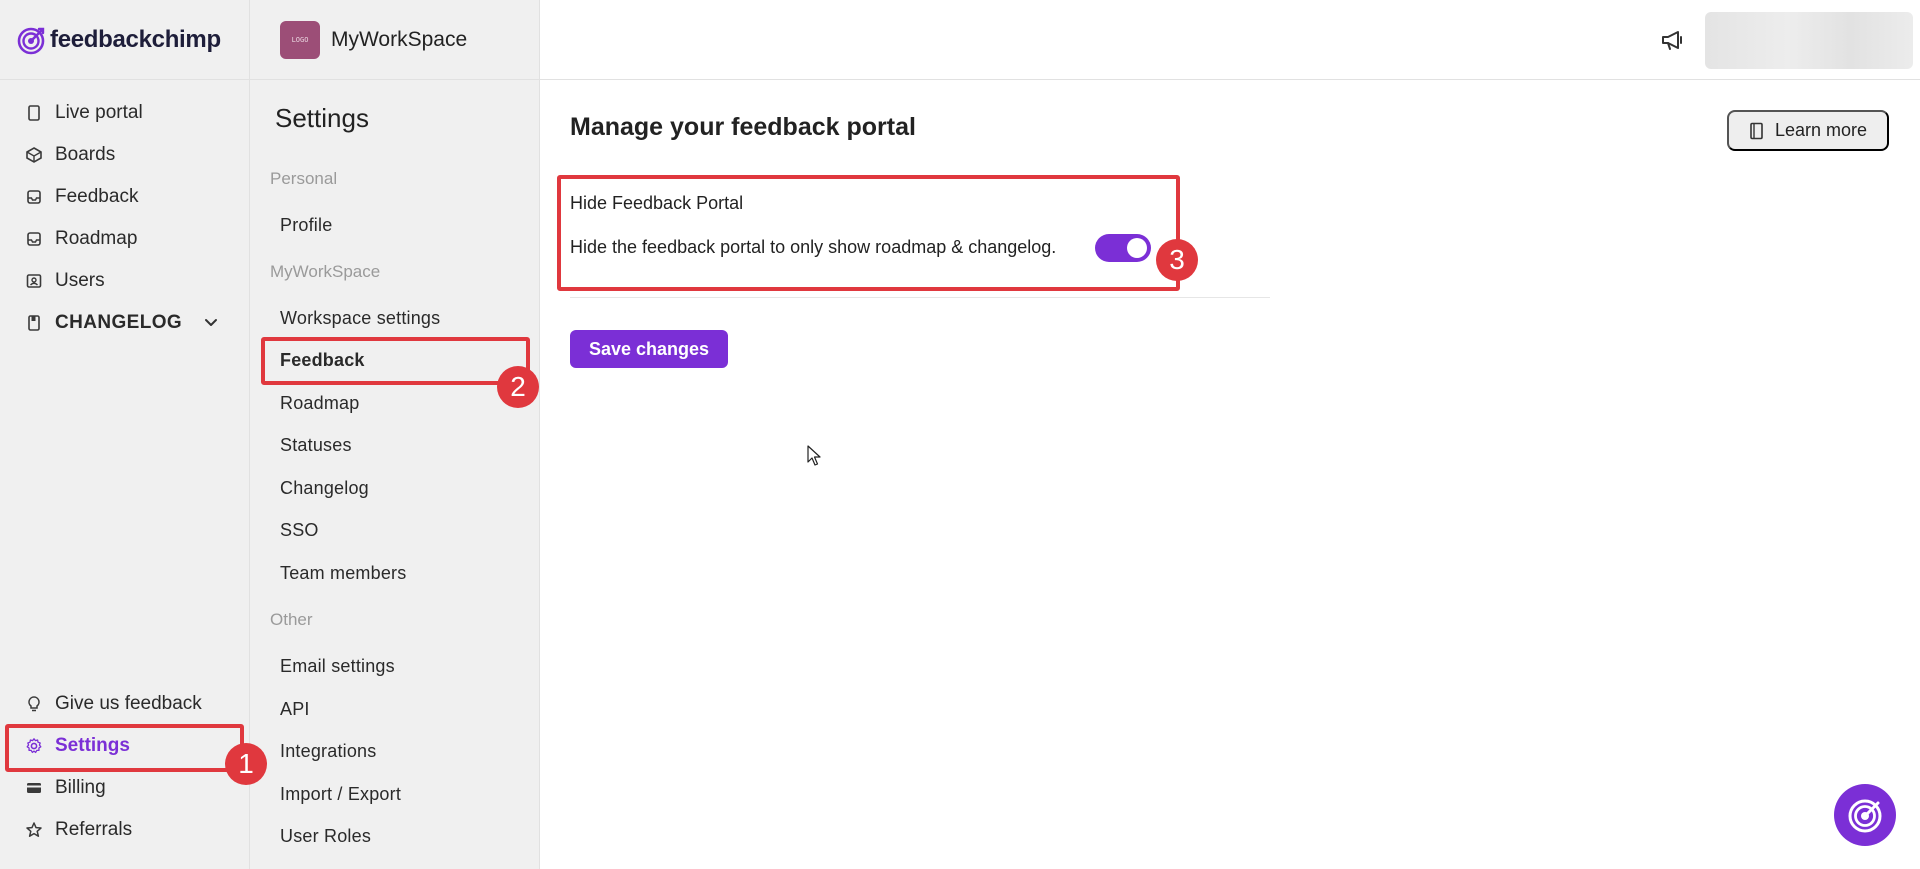  What do you see at coordinates (80, 280) in the screenshot?
I see `nav-item-label: Users` at bounding box center [80, 280].